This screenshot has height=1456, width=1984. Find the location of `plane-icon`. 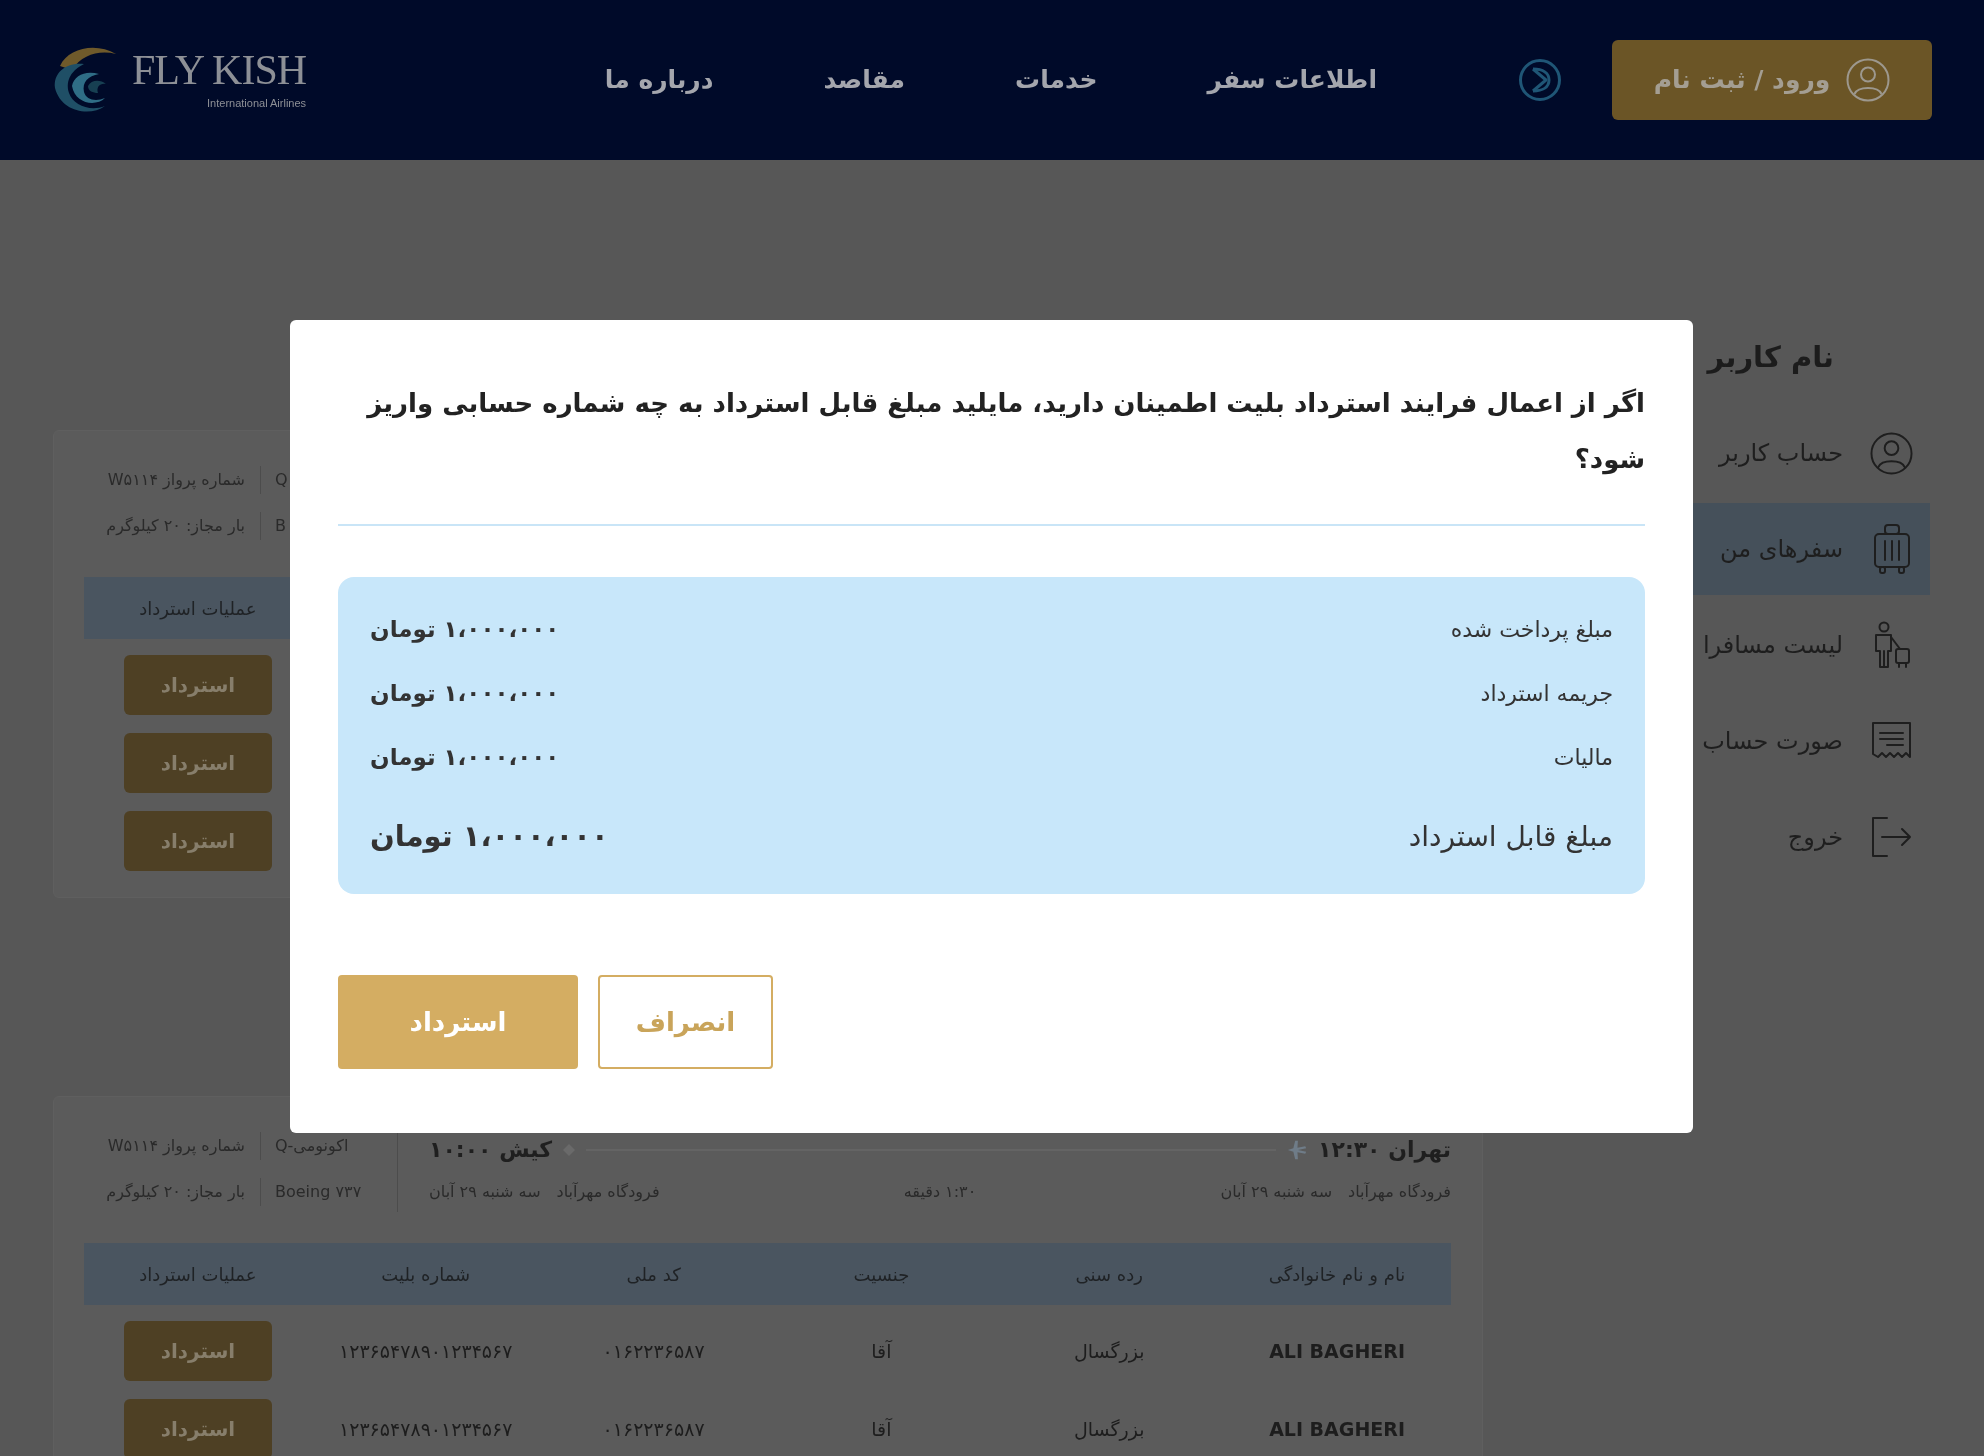

plane-icon is located at coordinates (1297, 1150).